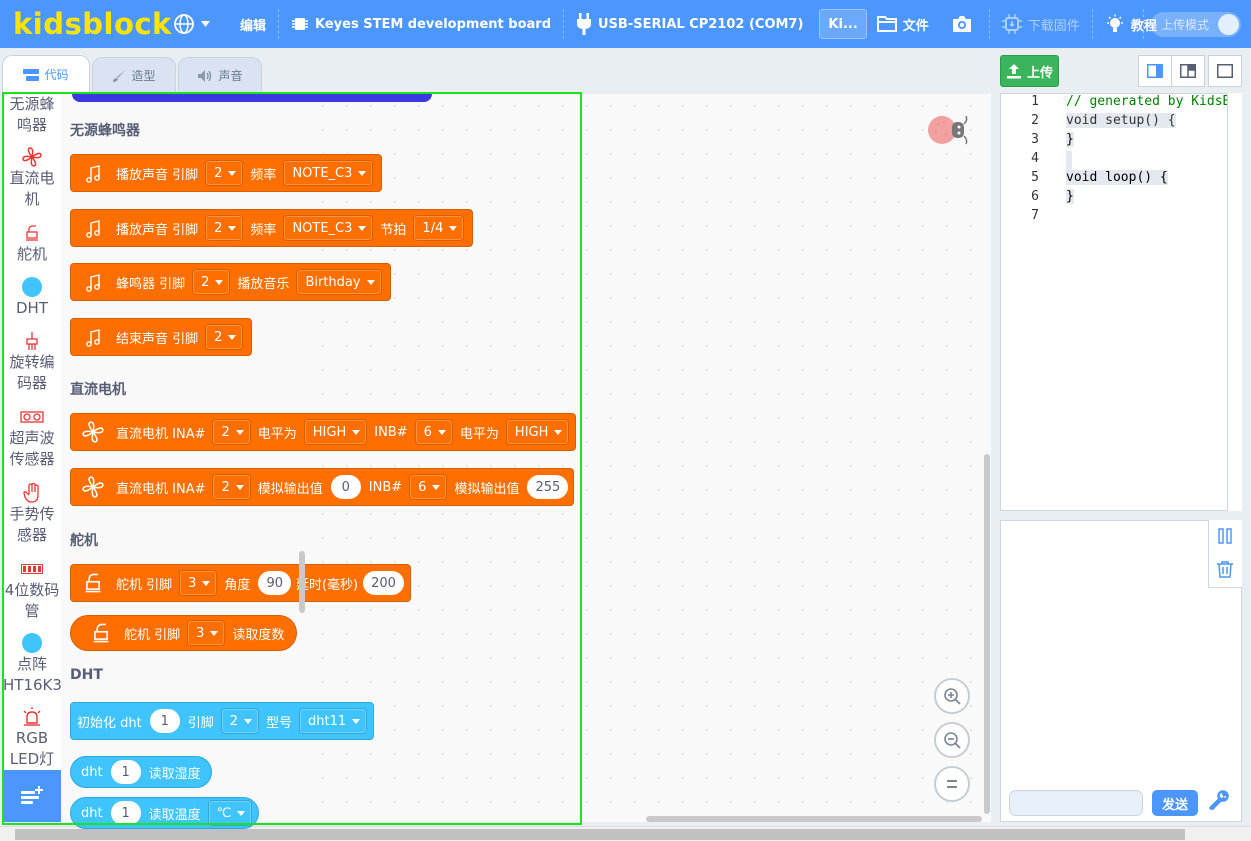  I want to click on app-logo: kidsblock, so click(92, 24).